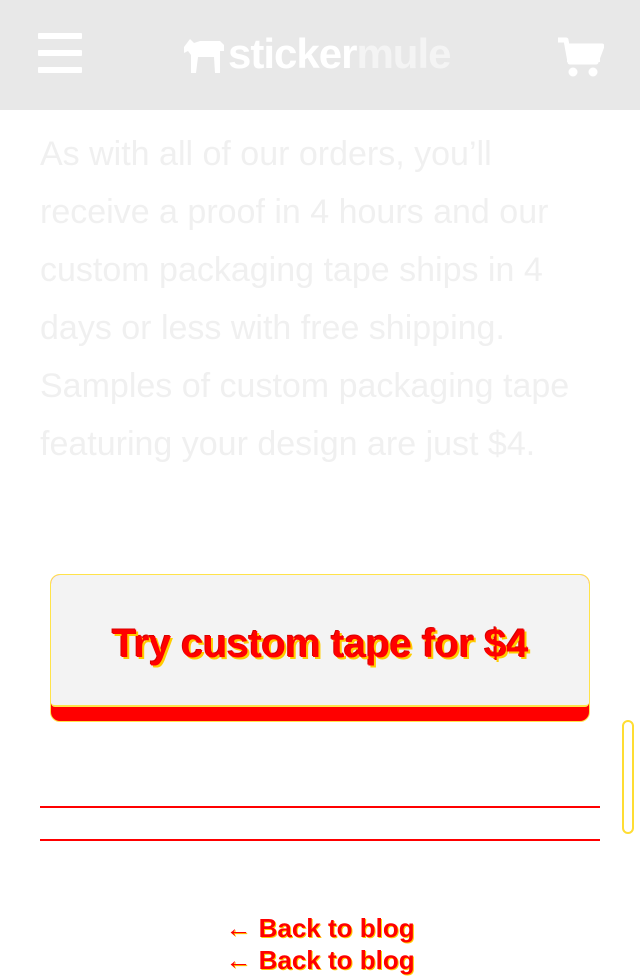 The image size is (640, 978). I want to click on divider-top, so click(320, 807).